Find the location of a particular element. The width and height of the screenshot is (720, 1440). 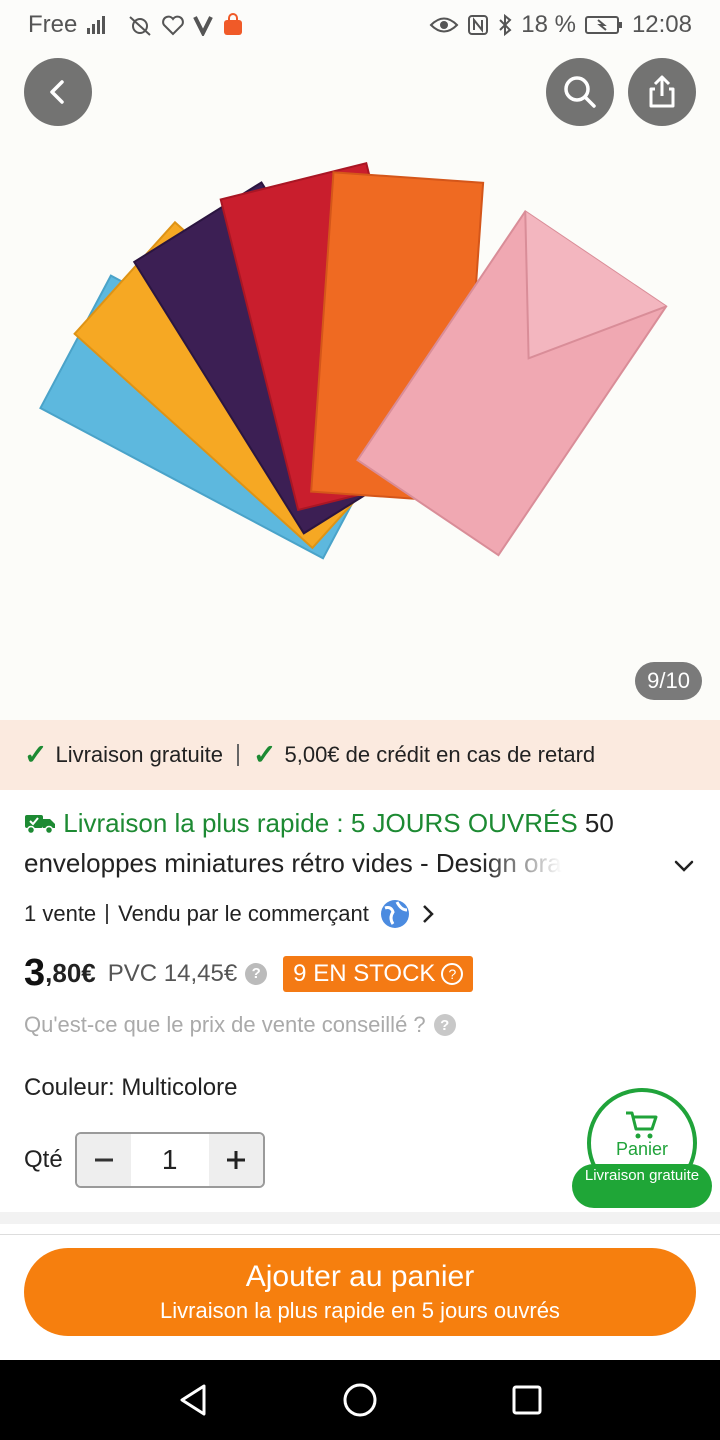

sales-count: 1 vente is located at coordinates (60, 913).